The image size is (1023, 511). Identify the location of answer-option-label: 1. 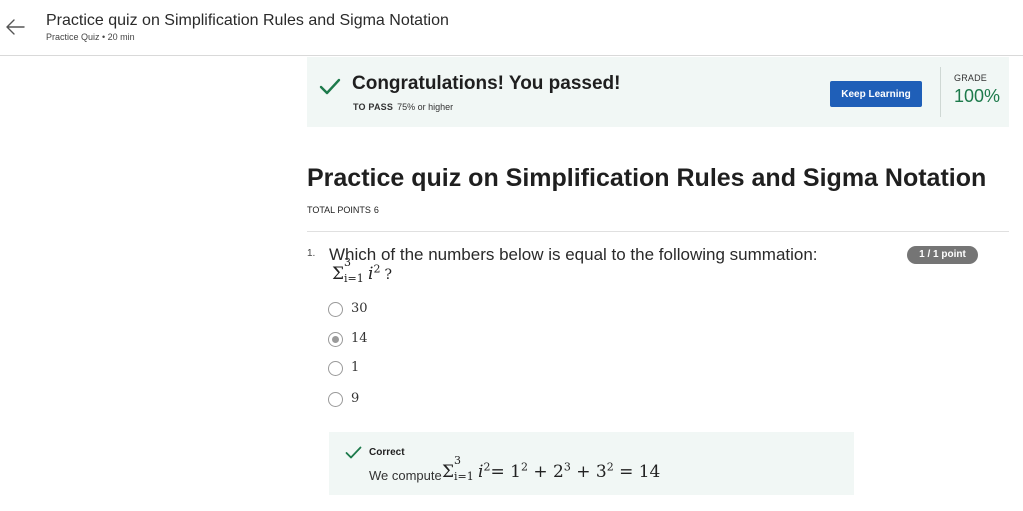
(355, 367).